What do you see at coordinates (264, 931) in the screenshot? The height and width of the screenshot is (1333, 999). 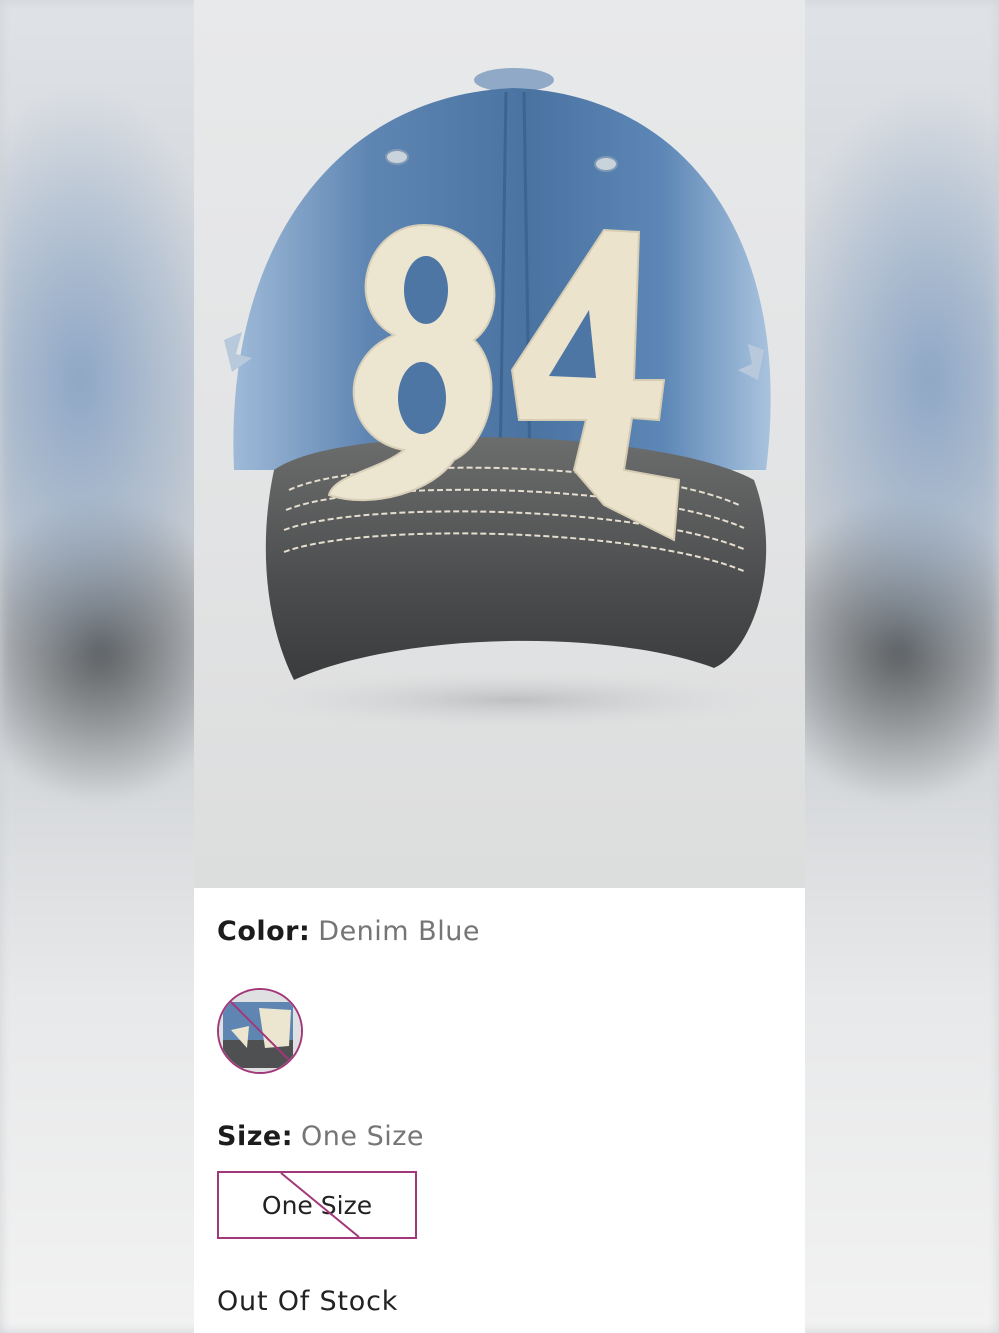 I see `color-label: Color:` at bounding box center [264, 931].